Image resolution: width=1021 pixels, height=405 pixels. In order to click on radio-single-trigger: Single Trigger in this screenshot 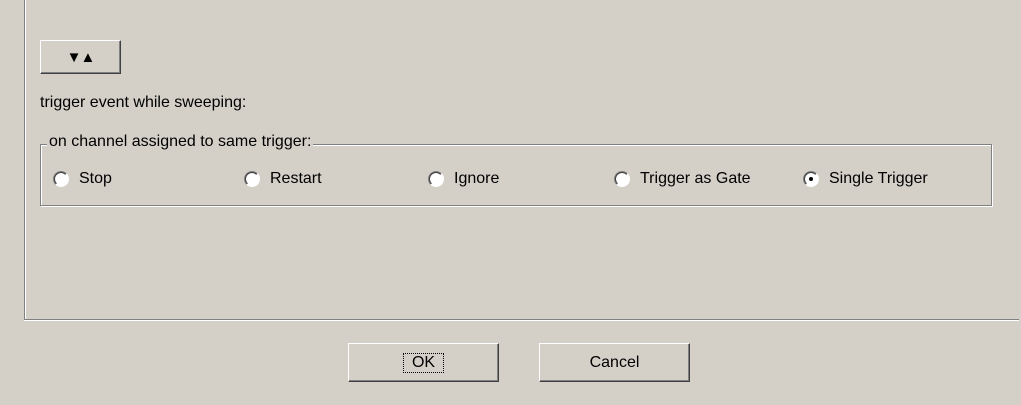, I will do `click(865, 179)`.